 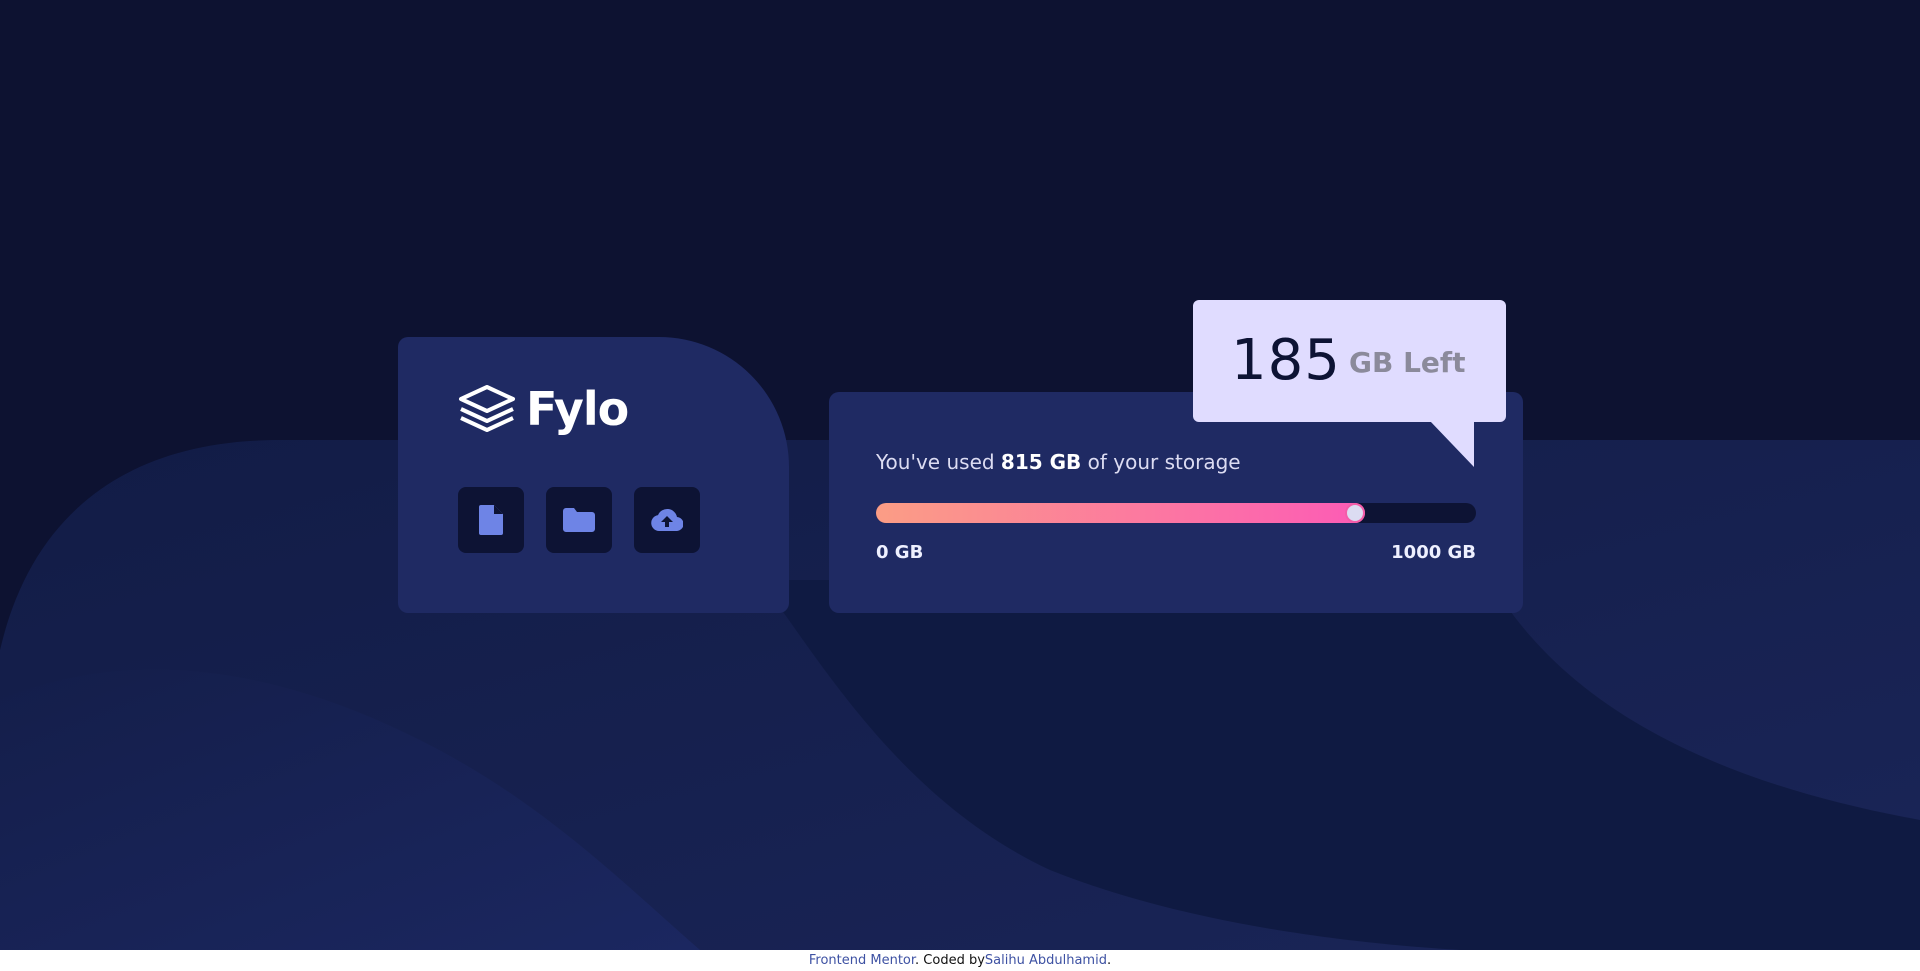 What do you see at coordinates (593, 475) in the screenshot?
I see `logo-card: Fylo` at bounding box center [593, 475].